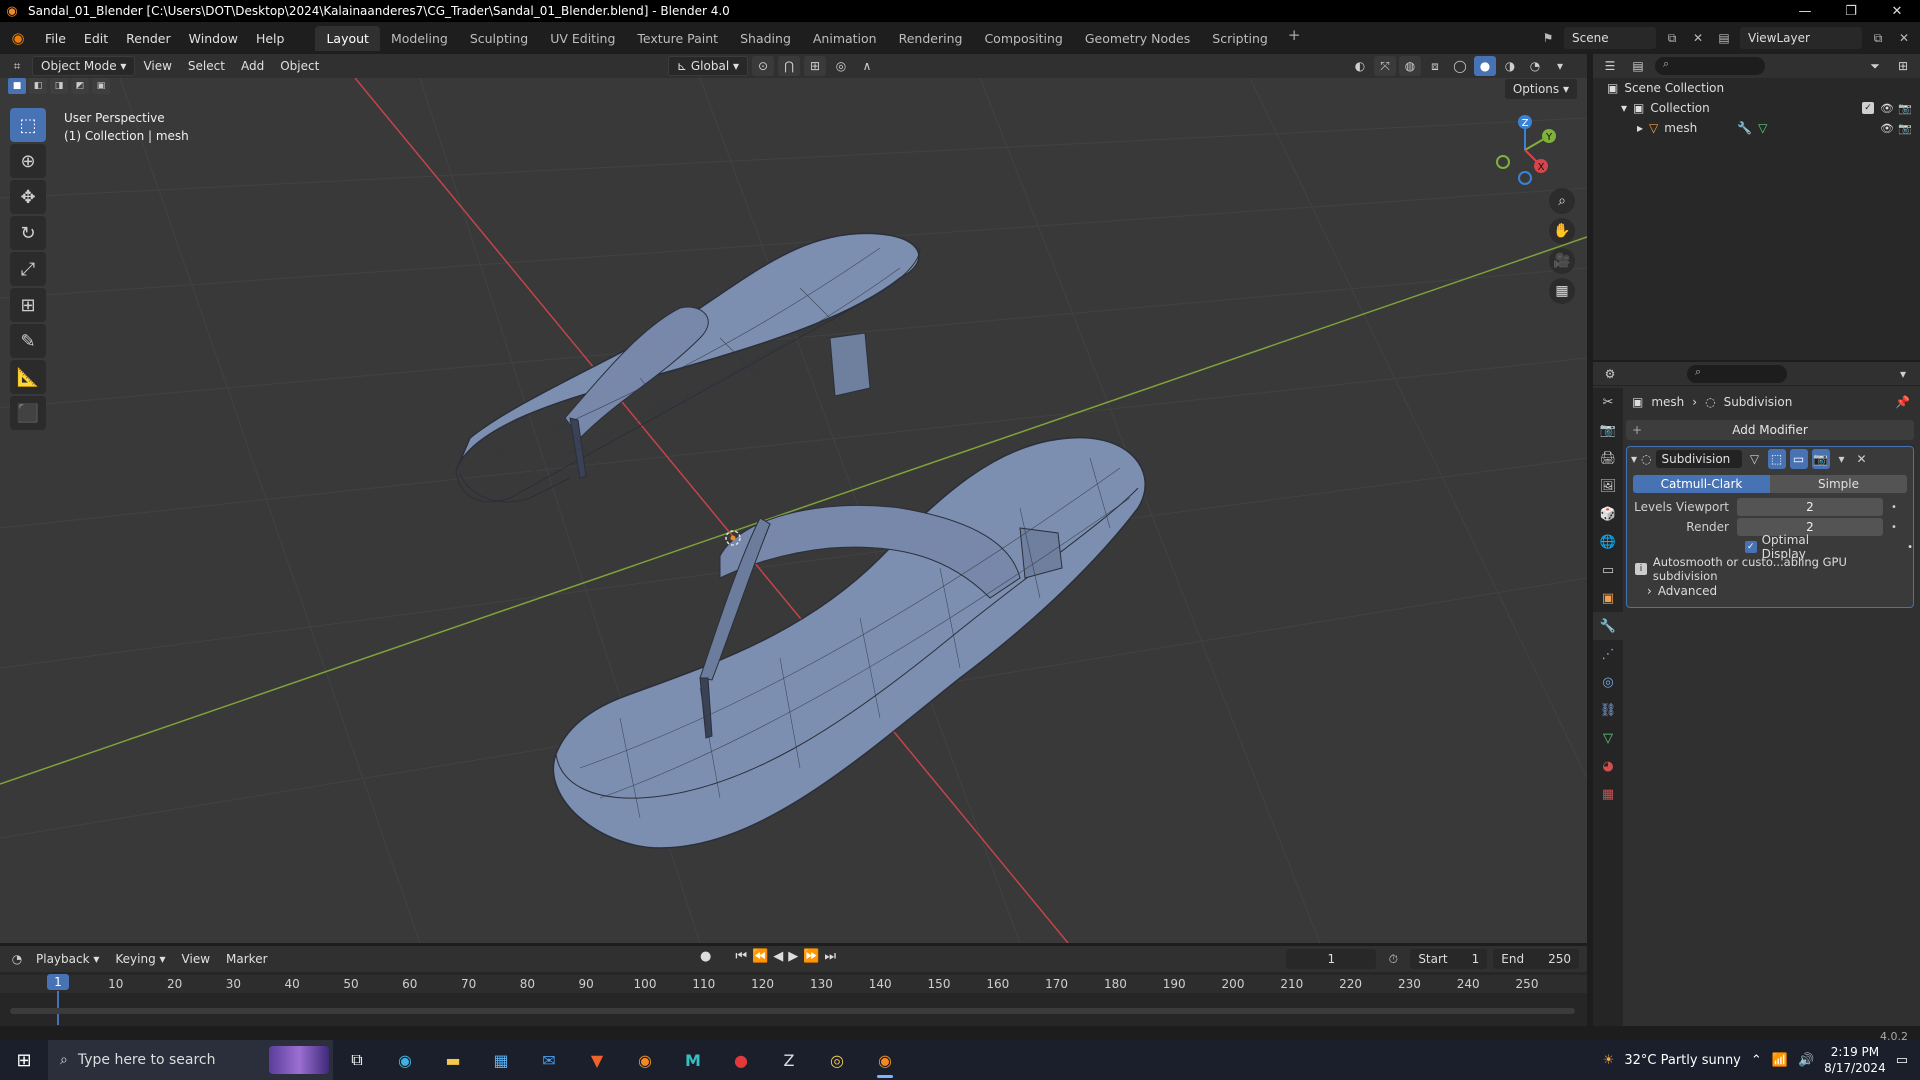 This screenshot has height=1080, width=1920. I want to click on taskbar-search-box: ⌕ Type here to search, so click(190, 1060).